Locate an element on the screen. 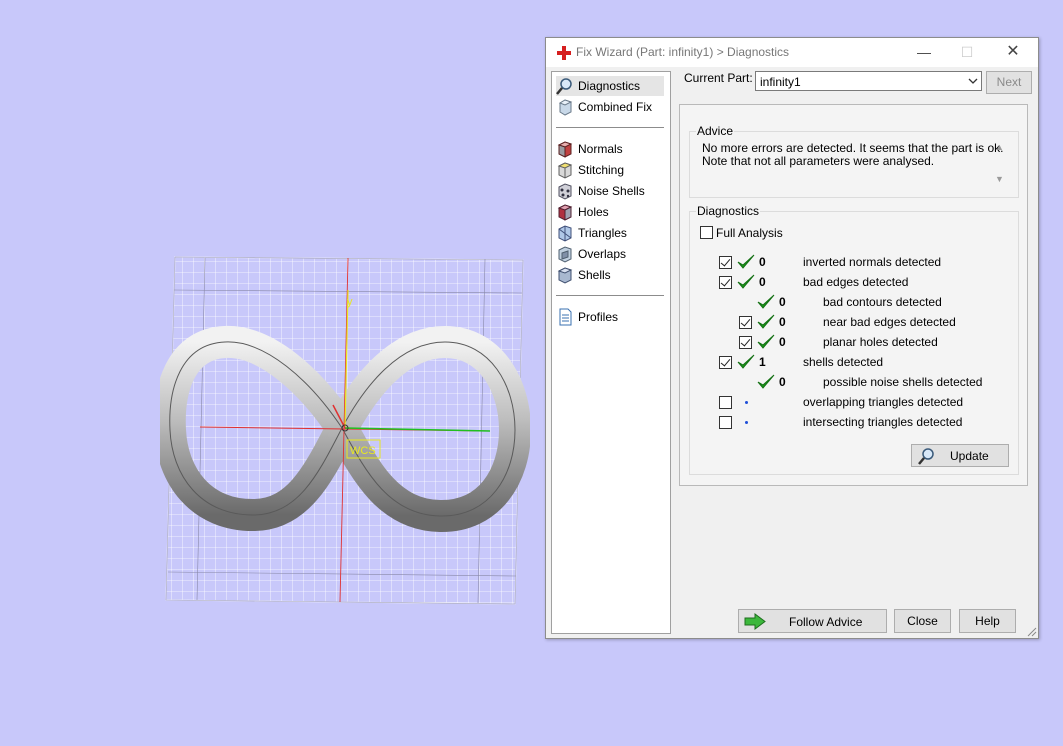  full-analysis-checkbox is located at coordinates (706, 232).